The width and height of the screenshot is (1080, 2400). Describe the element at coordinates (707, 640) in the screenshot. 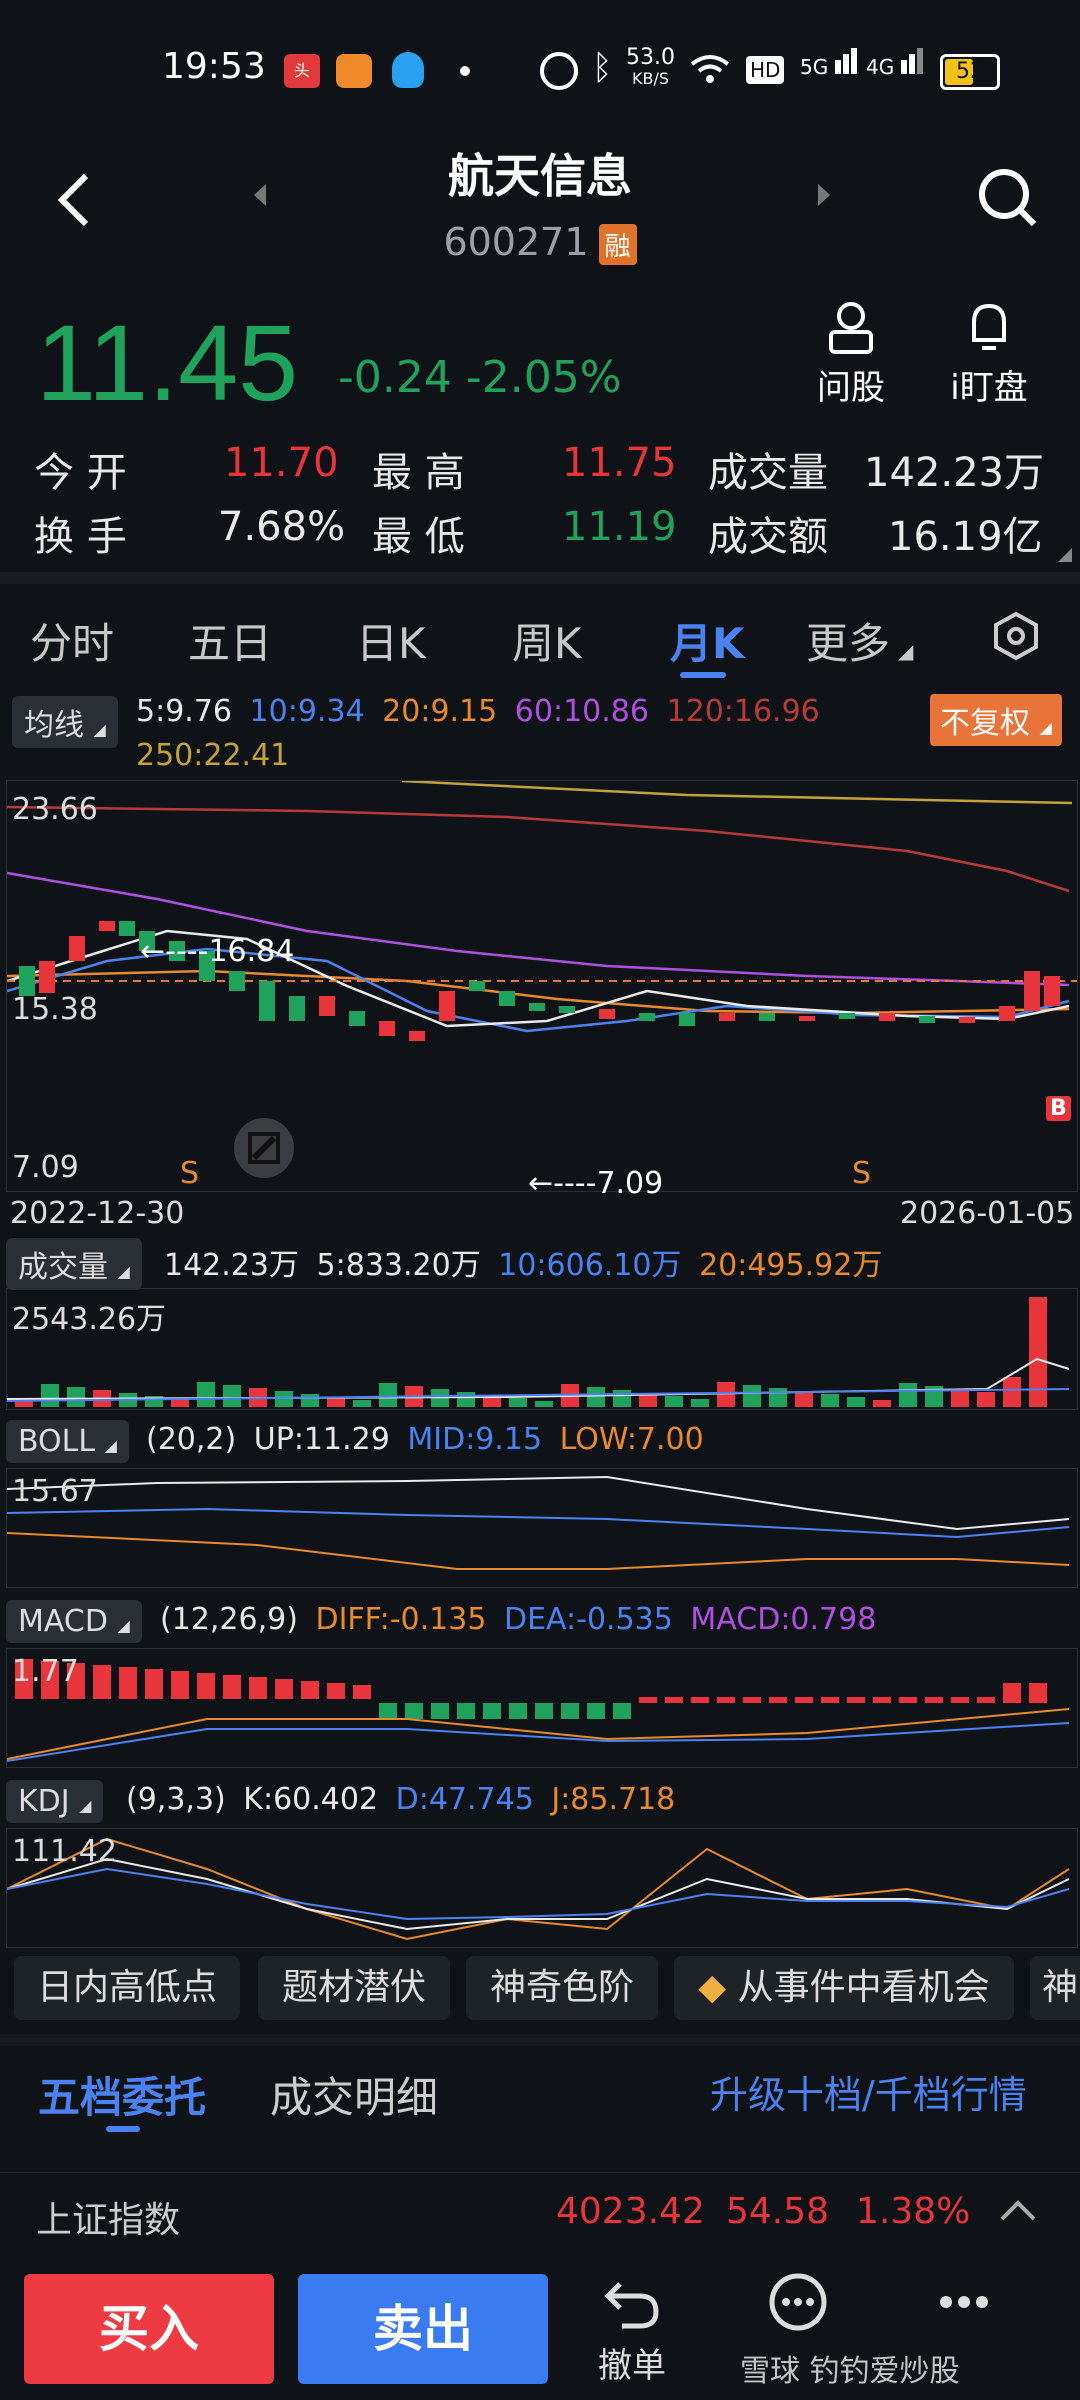

I see `tab-monthly-k: 月K` at that location.